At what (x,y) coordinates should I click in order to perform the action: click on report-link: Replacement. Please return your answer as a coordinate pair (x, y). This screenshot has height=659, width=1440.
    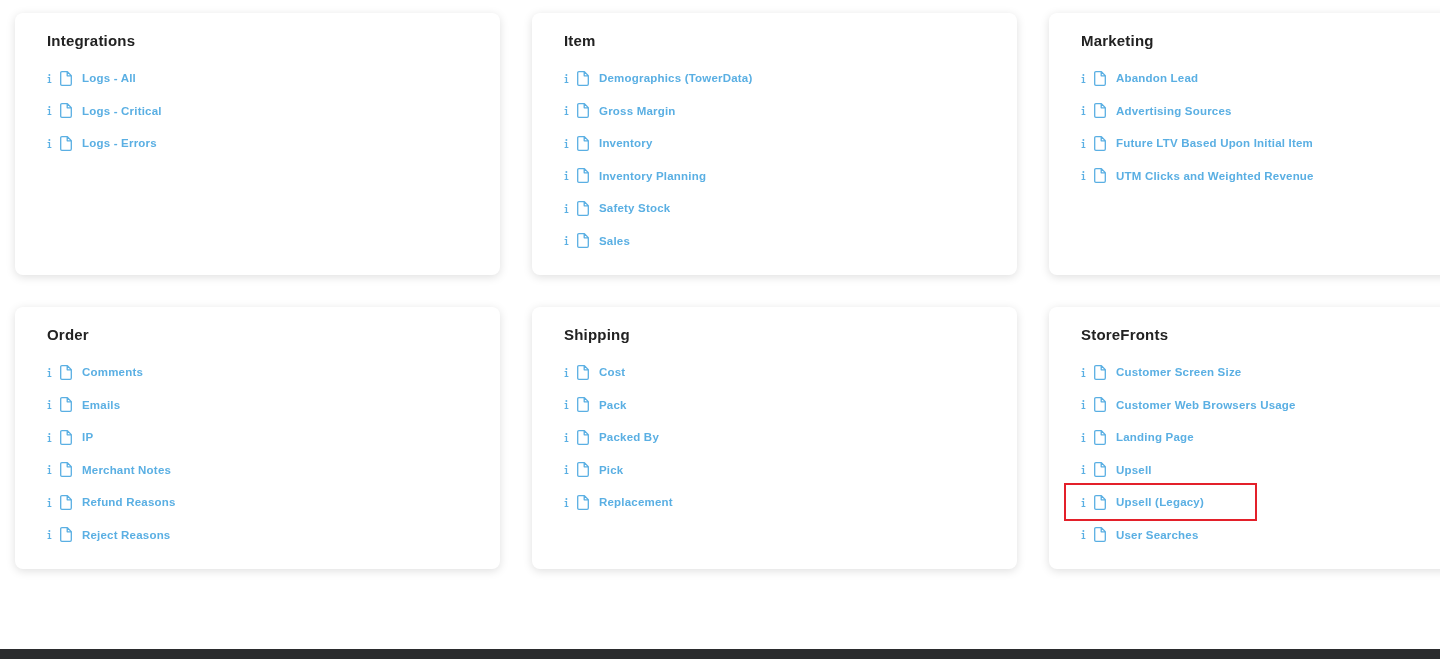
    Looking at the image, I should click on (636, 502).